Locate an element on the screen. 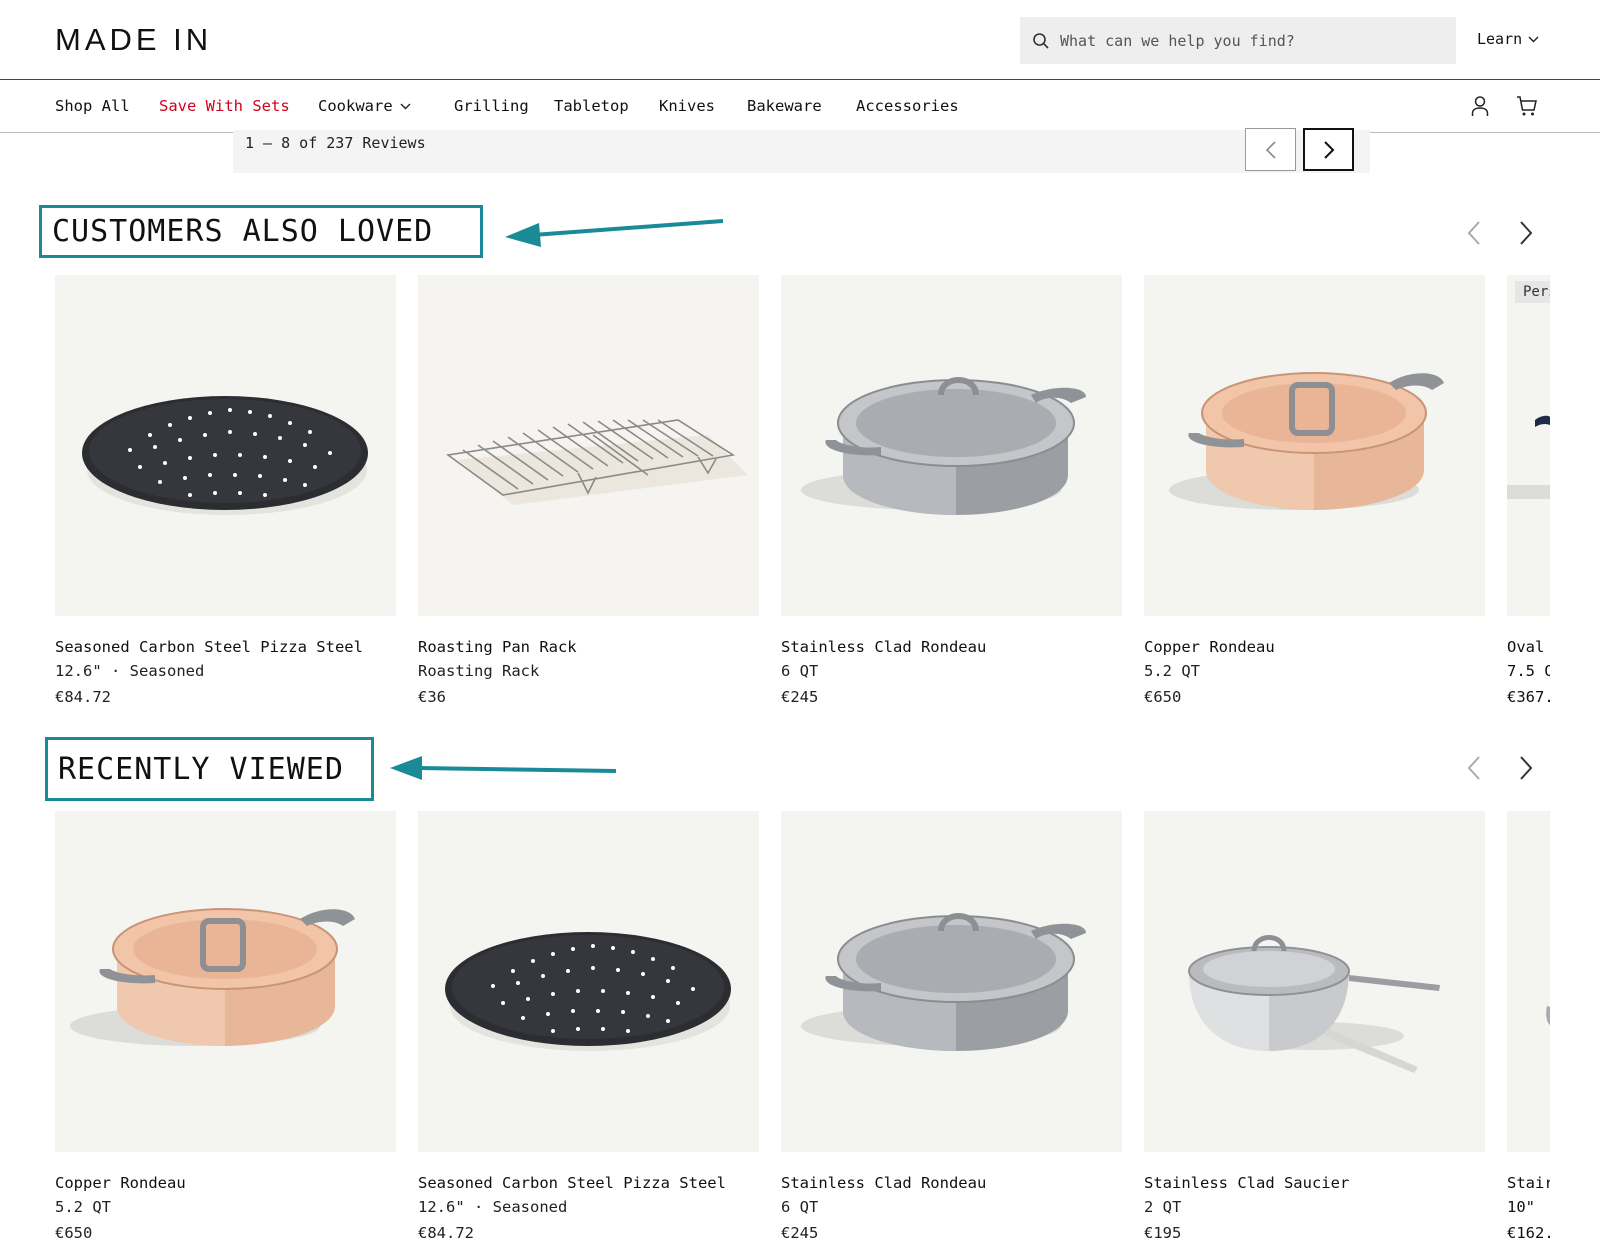 The height and width of the screenshot is (1259, 1600). recently-viewed-title-box: RECENTLY VIEWED is located at coordinates (209, 769).